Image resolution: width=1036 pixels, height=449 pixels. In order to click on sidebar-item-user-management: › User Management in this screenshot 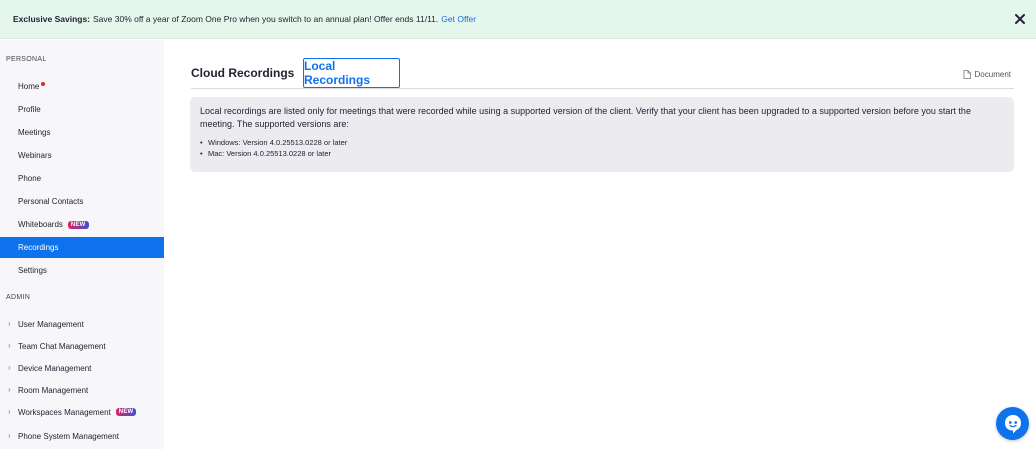, I will do `click(82, 324)`.